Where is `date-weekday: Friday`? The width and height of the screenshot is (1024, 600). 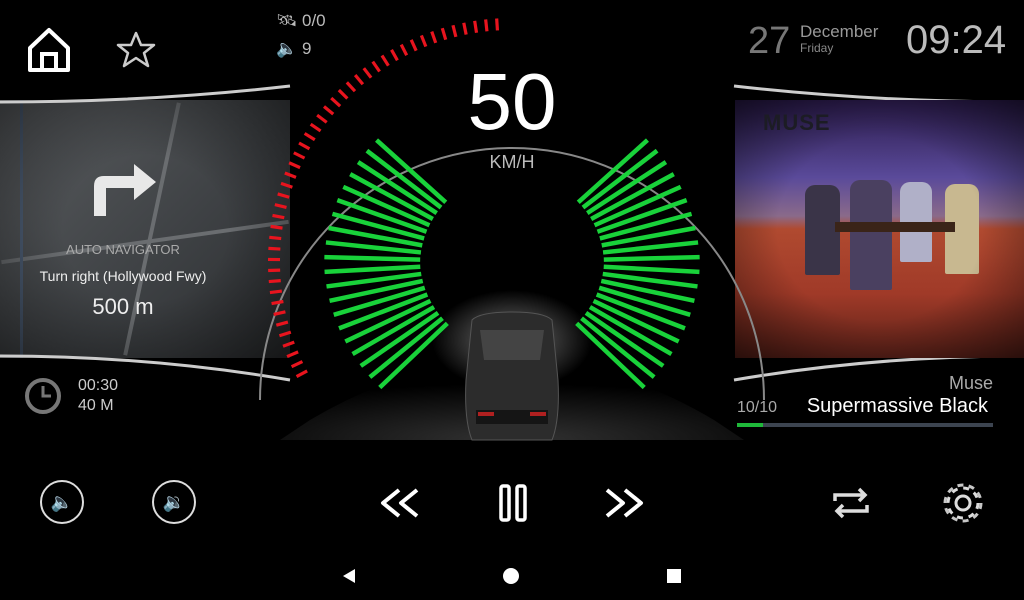
date-weekday: Friday is located at coordinates (817, 48).